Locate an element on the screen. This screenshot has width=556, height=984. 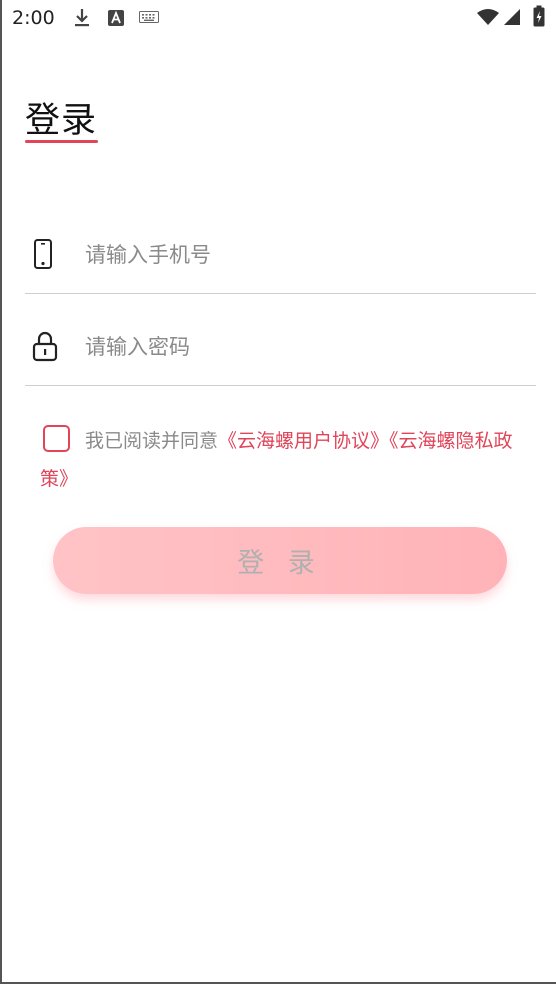
page-title: 登录 is located at coordinates (61, 121).